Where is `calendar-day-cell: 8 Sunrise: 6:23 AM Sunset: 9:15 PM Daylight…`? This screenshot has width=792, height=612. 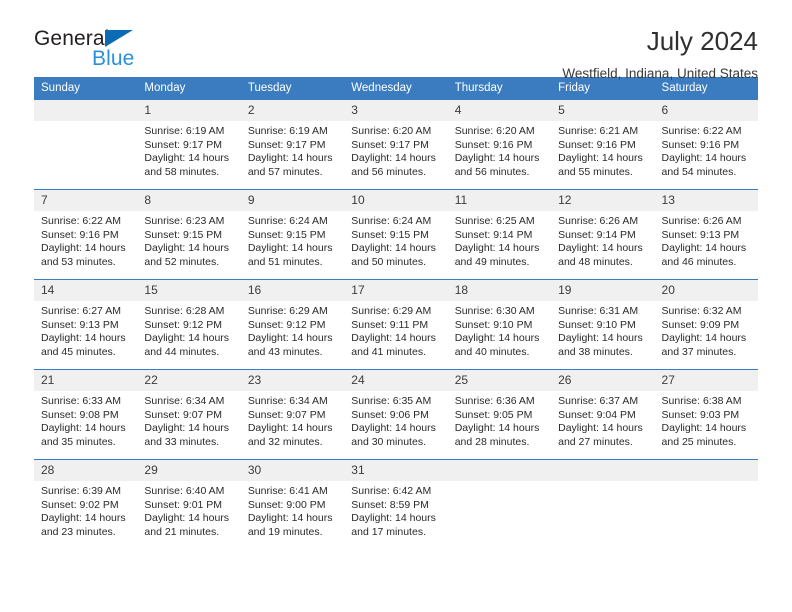 calendar-day-cell: 8 Sunrise: 6:23 AM Sunset: 9:15 PM Daylight… is located at coordinates (189, 234).